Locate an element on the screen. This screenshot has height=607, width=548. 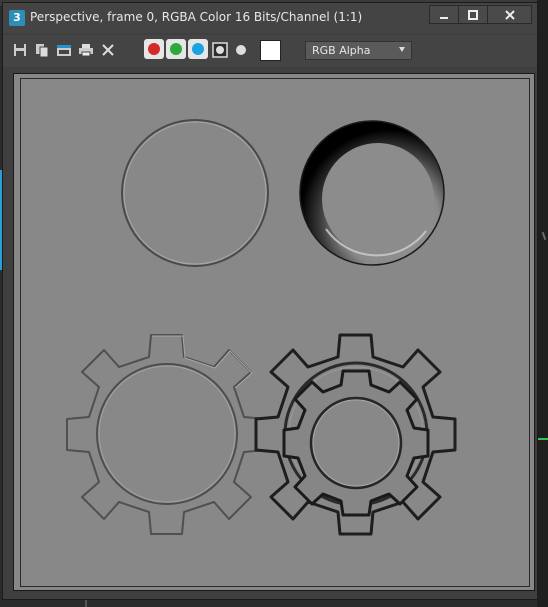
print-icon is located at coordinates (86, 50).